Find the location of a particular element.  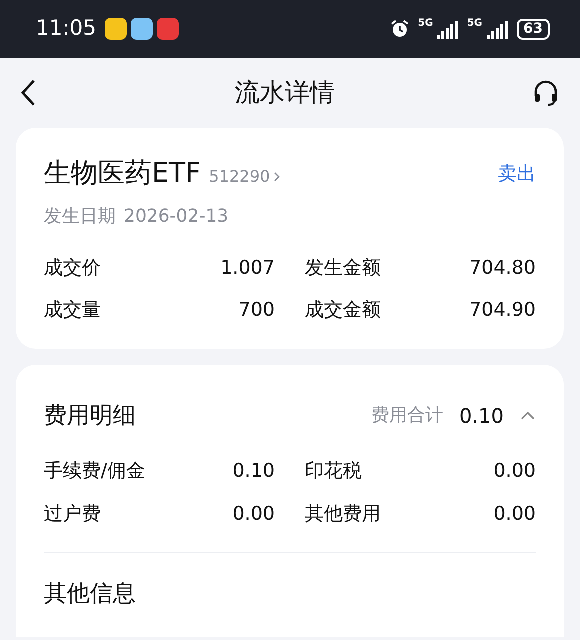

page-title: 流水详情 is located at coordinates (285, 93).